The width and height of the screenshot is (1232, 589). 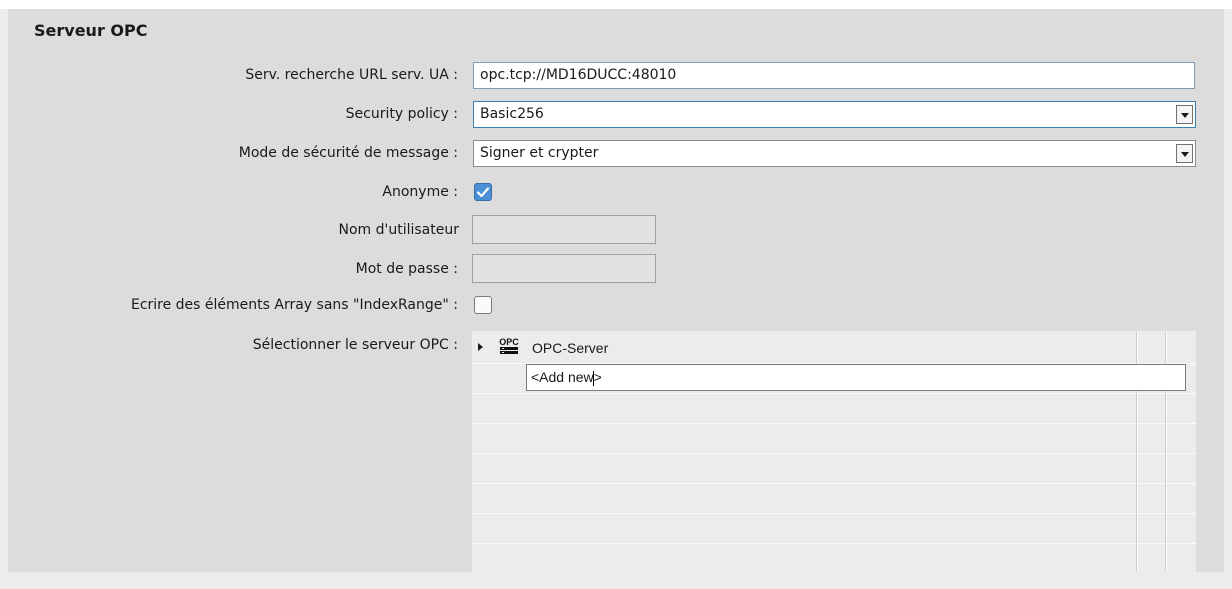 What do you see at coordinates (564, 268) in the screenshot?
I see `password-input` at bounding box center [564, 268].